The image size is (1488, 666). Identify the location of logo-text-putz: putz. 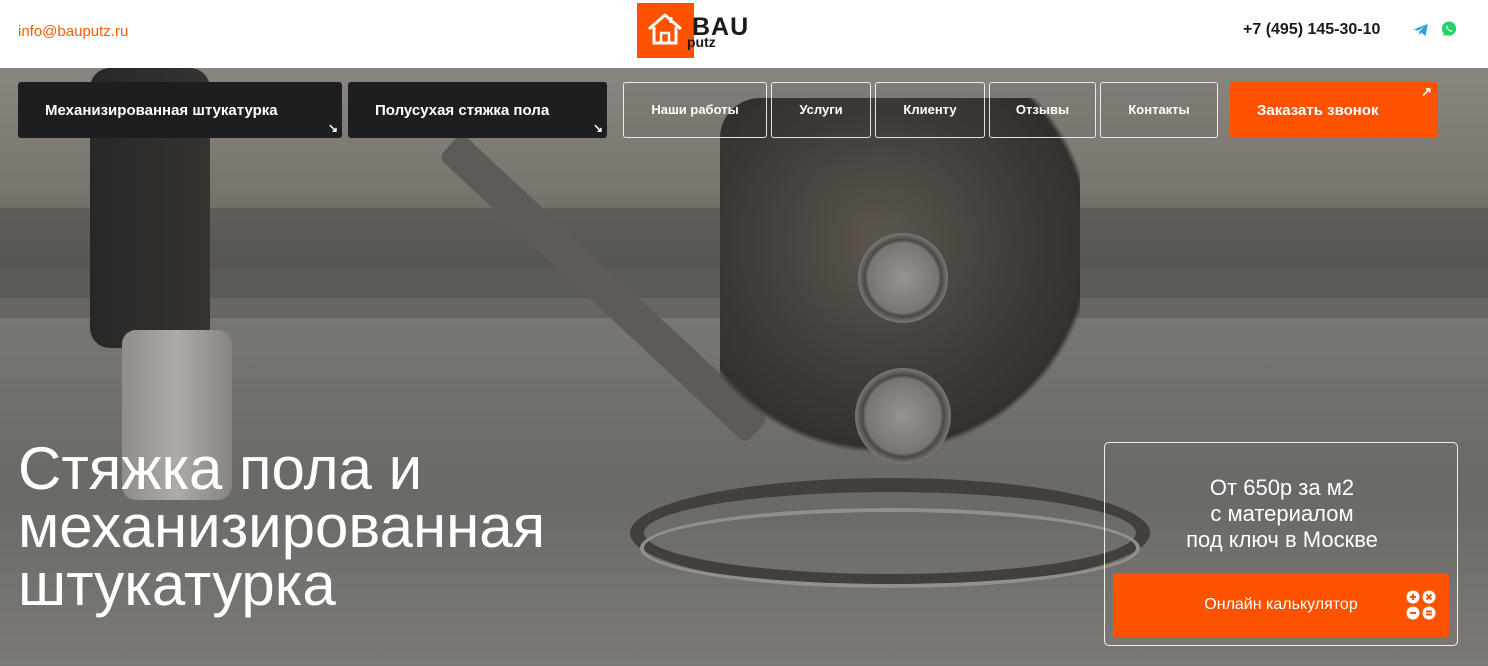
(701, 42).